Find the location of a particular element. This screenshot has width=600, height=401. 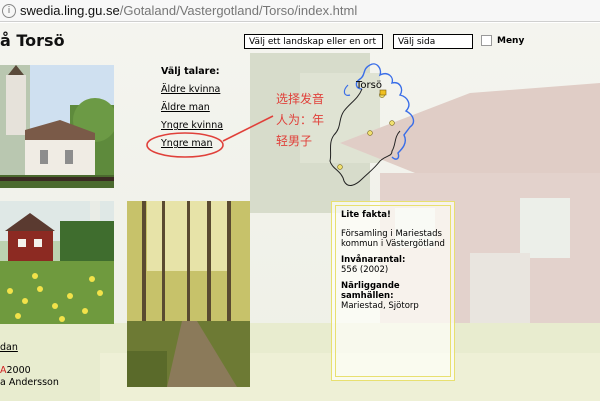

annotation-line-3: 轻男子 is located at coordinates (294, 141).